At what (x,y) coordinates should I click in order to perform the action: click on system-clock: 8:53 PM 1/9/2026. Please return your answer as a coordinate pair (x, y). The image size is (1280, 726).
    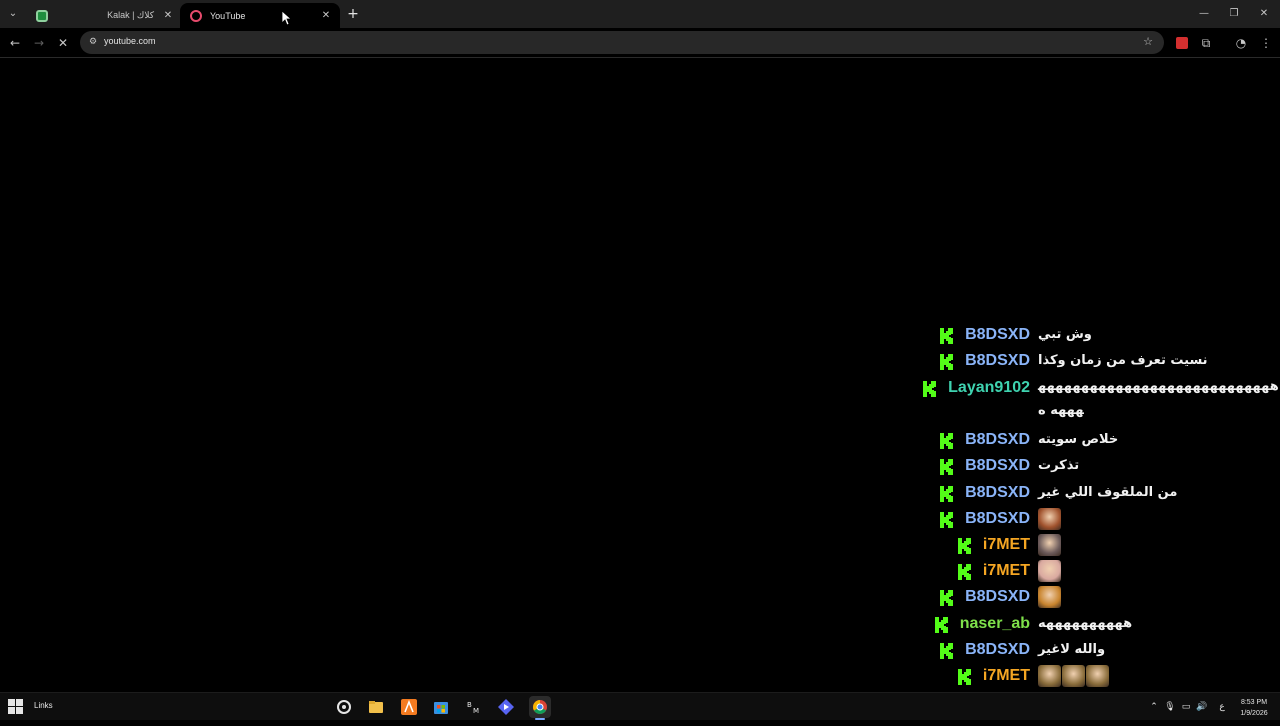
    Looking at the image, I should click on (1254, 708).